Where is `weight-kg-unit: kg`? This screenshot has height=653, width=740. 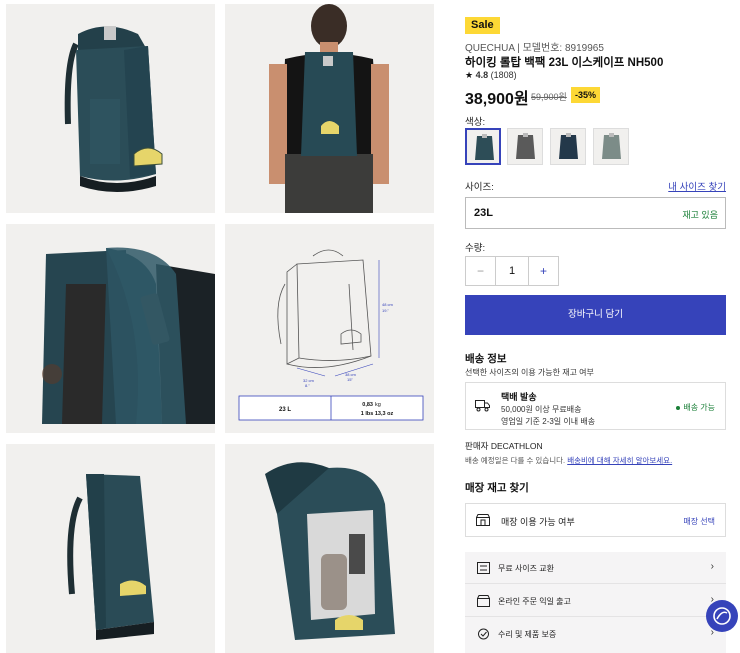
weight-kg-unit: kg is located at coordinates (378, 405).